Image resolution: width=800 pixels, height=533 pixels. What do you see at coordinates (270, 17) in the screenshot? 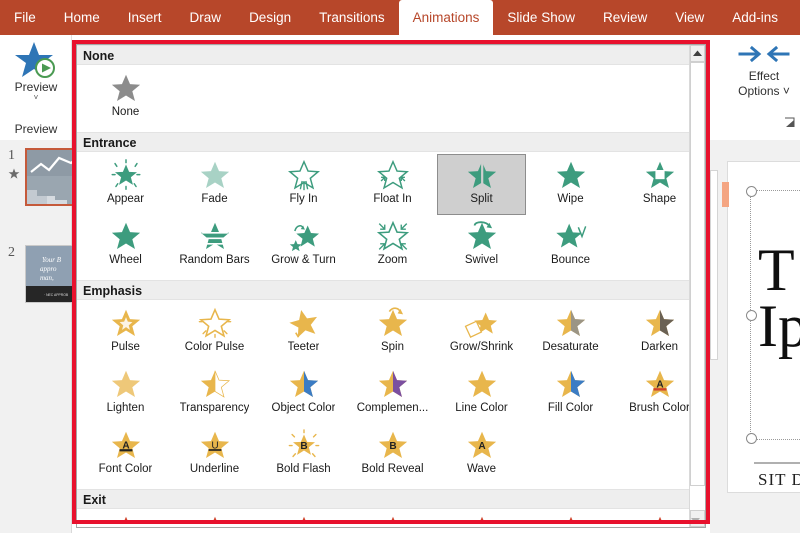
I see `tab-design: Design` at bounding box center [270, 17].